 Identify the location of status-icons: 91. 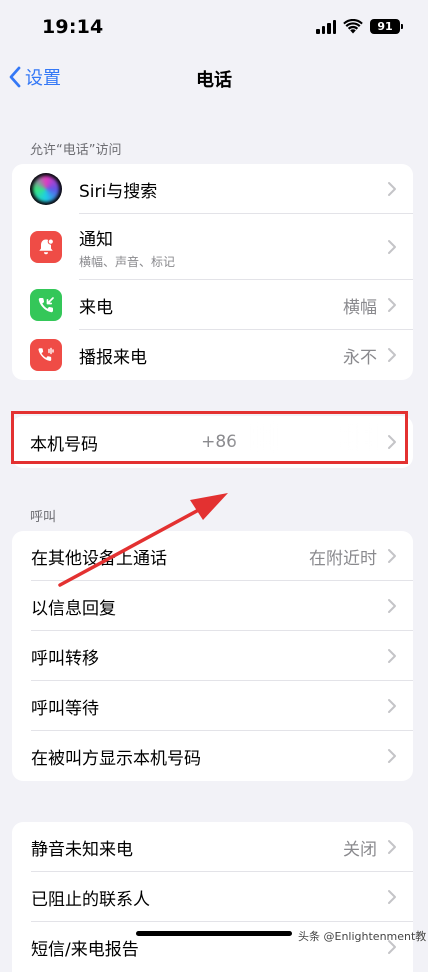
(359, 26).